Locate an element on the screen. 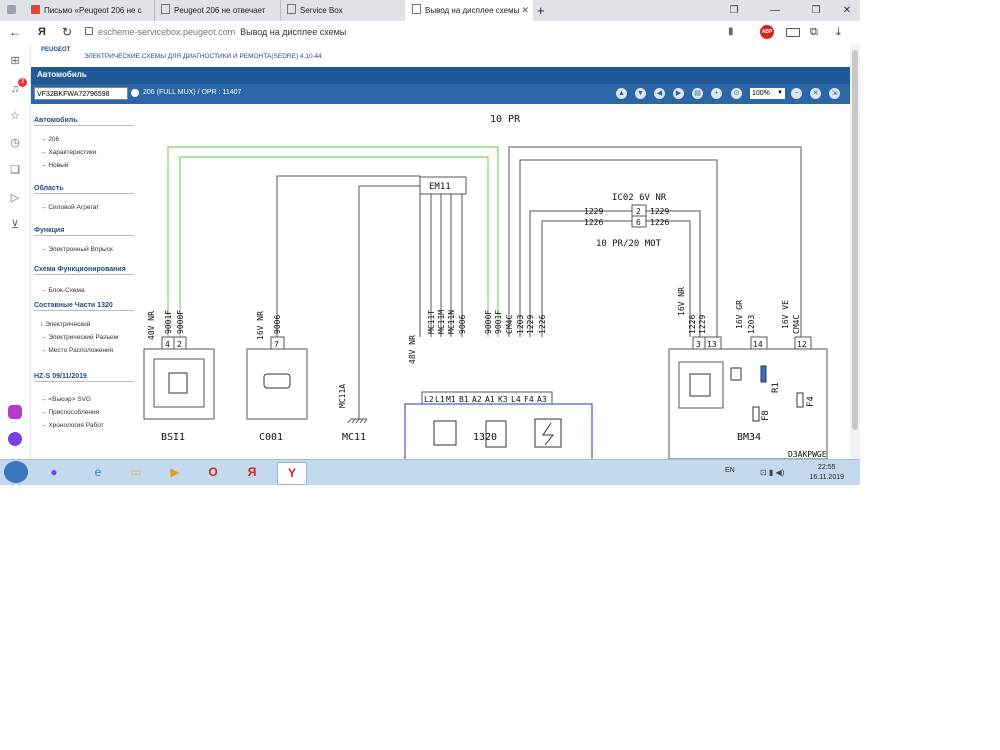  zoom-in-icon: + is located at coordinates (716, 93).